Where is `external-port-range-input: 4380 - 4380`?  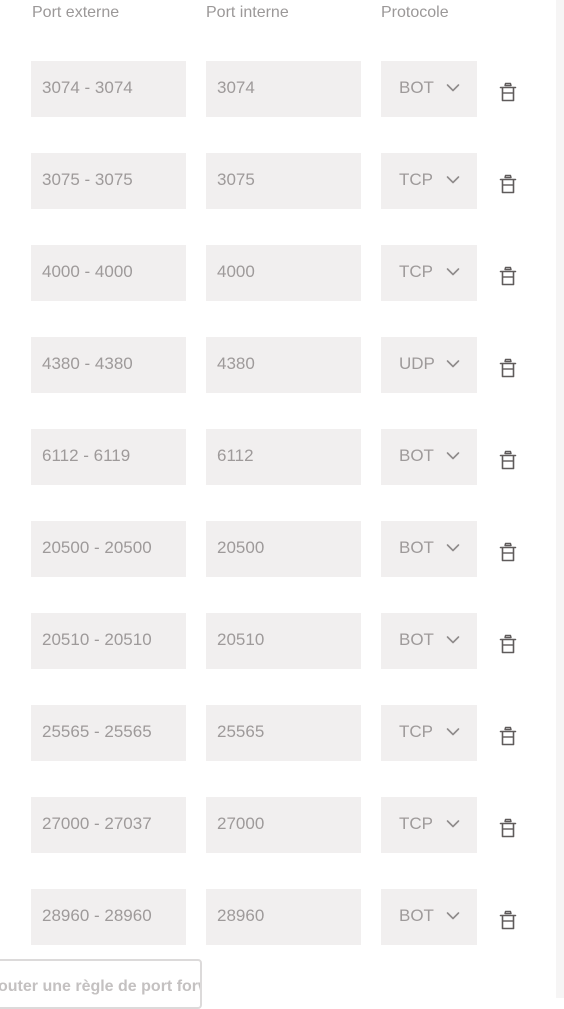 external-port-range-input: 4380 - 4380 is located at coordinates (108, 365).